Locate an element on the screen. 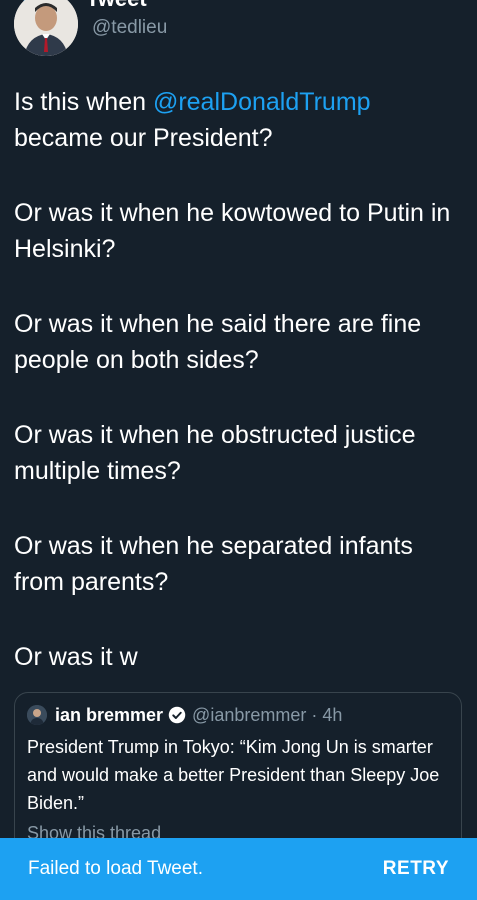 The width and height of the screenshot is (477, 900). avatar-photo-icon is located at coordinates (46, 28).